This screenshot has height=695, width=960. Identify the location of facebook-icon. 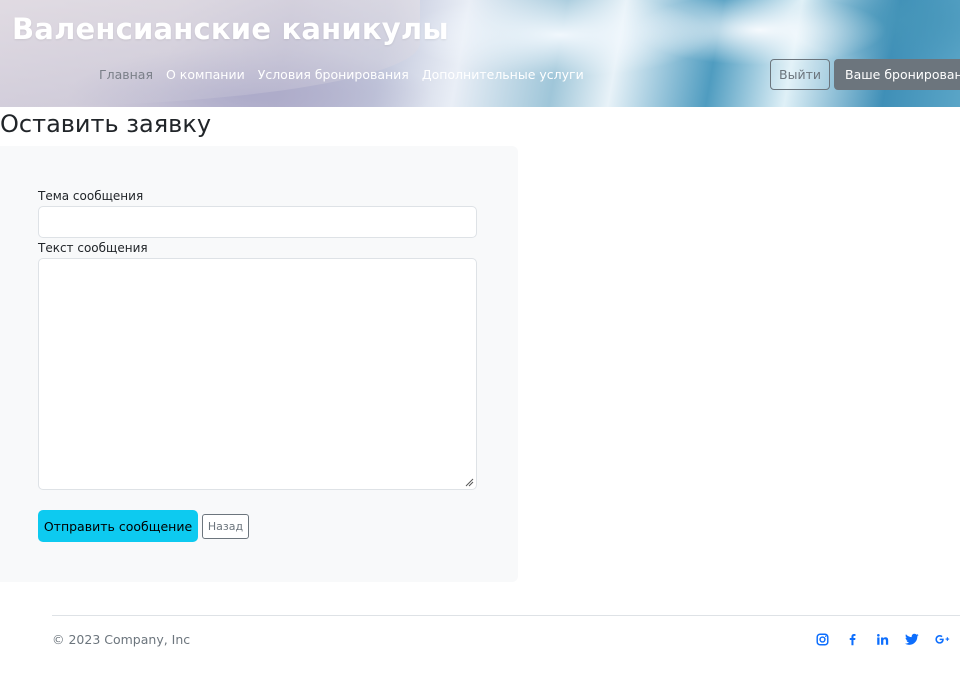
(852, 639).